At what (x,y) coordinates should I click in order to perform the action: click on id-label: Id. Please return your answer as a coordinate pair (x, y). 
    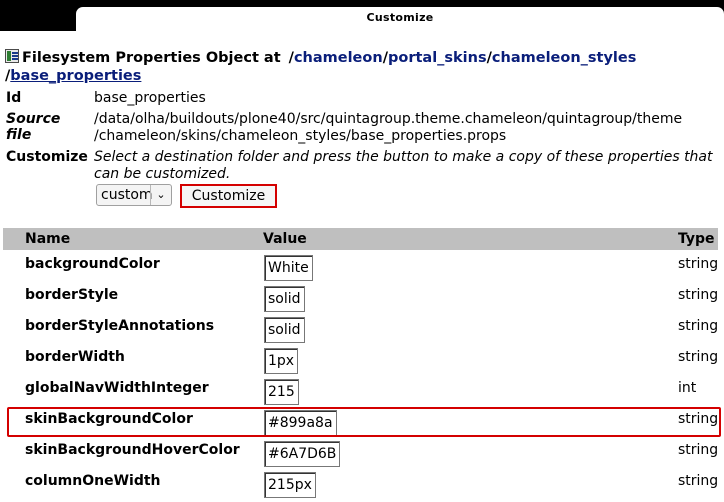
    Looking at the image, I should click on (14, 98).